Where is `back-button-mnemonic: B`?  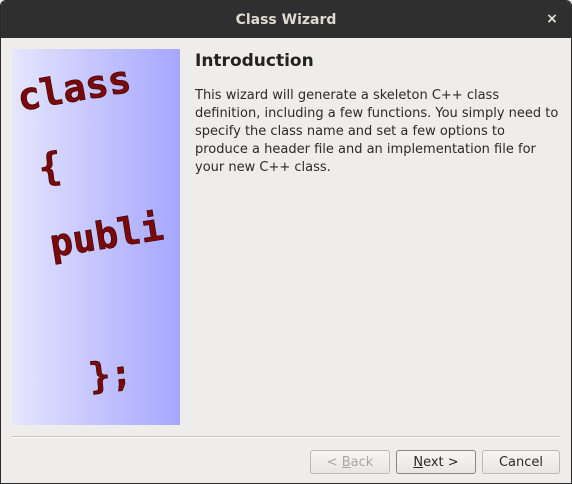
back-button-mnemonic: B is located at coordinates (346, 462).